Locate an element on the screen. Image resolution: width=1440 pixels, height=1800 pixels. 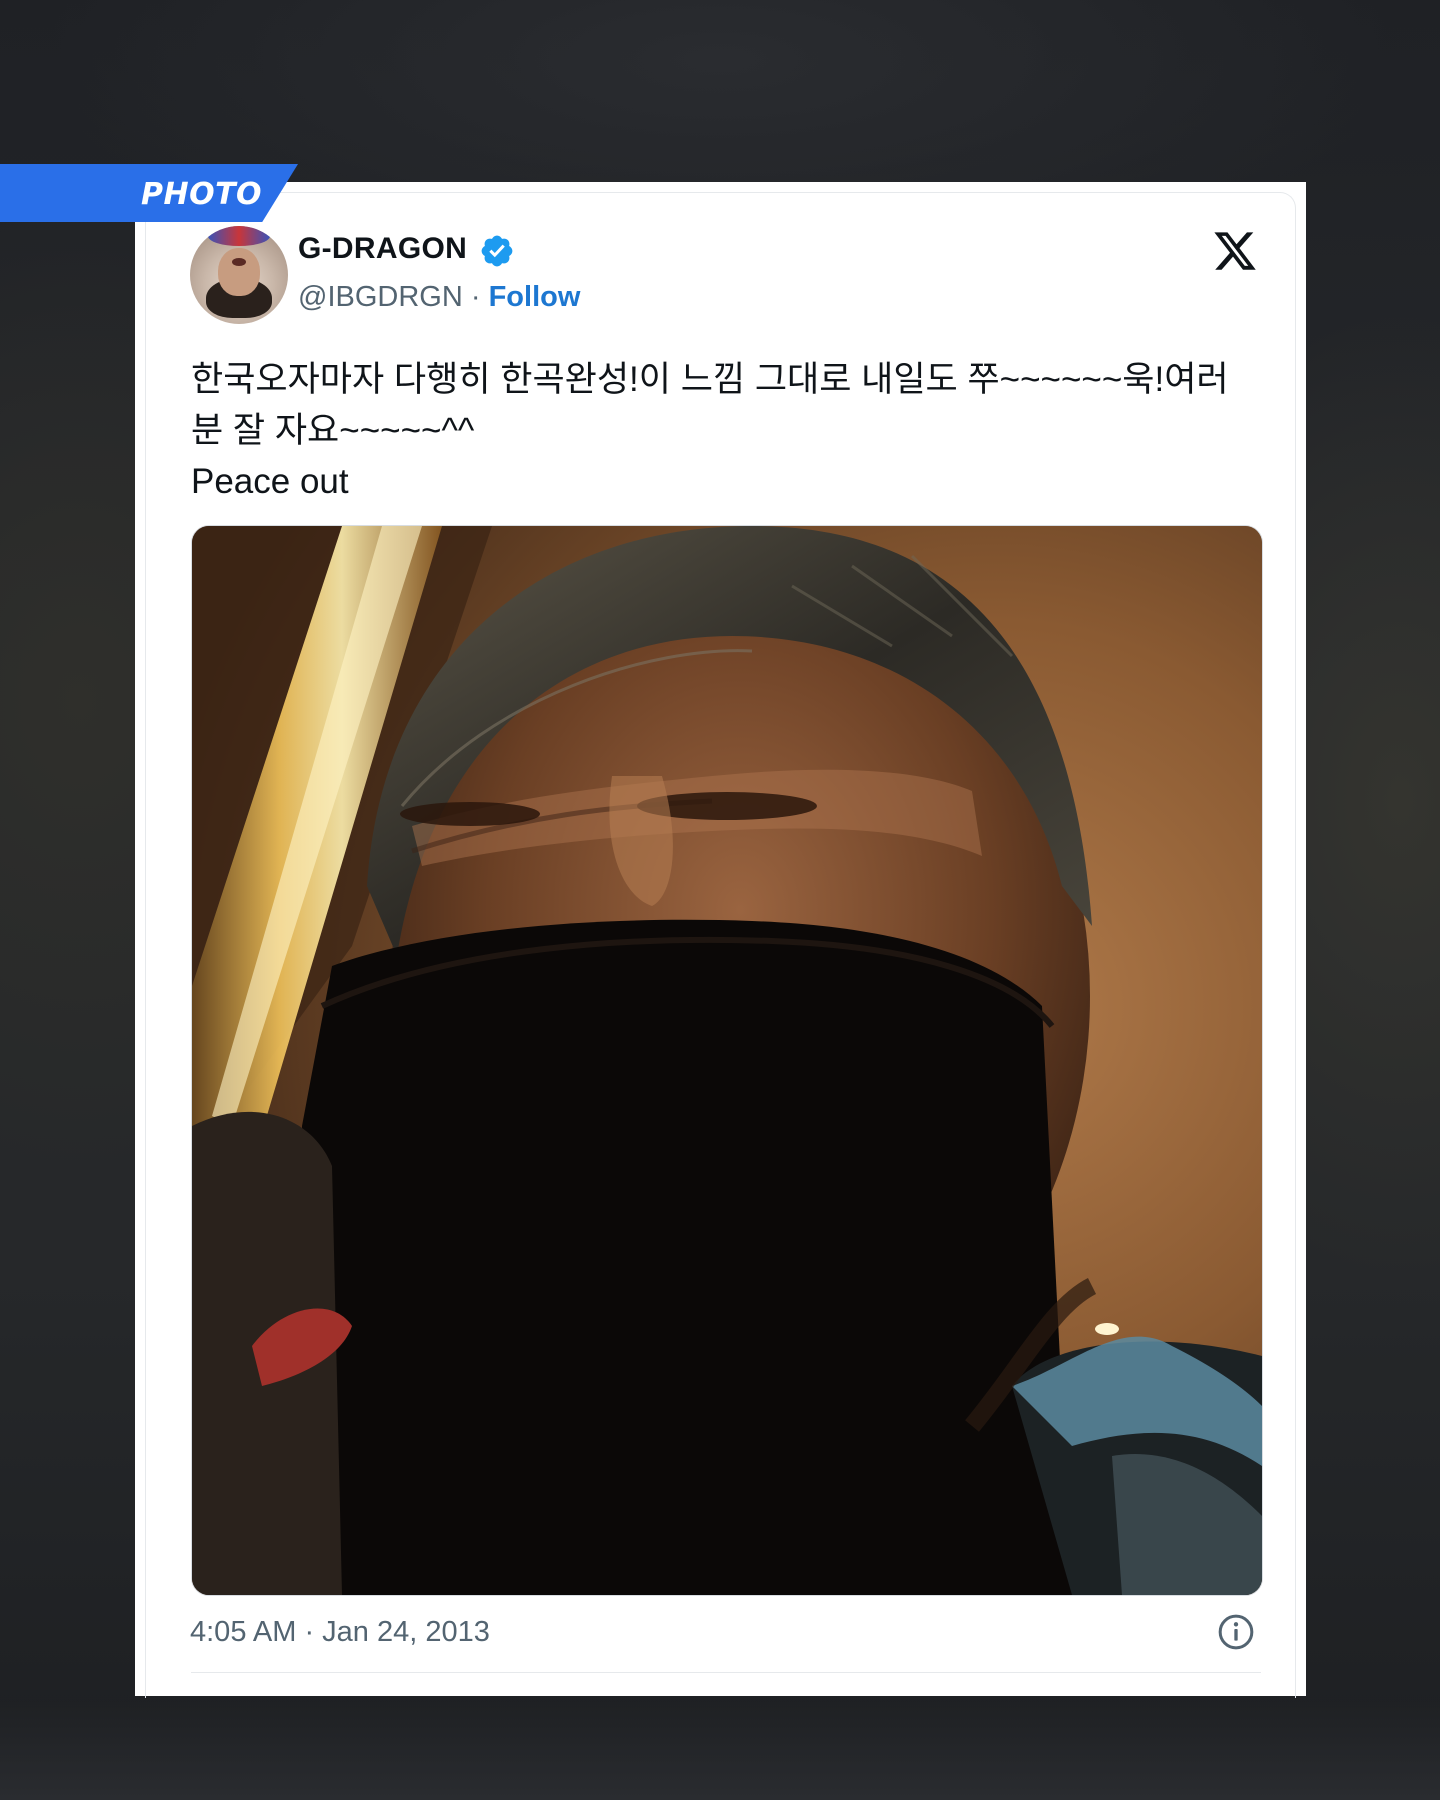
author-handle-line: @IBGDRGN · Follow is located at coordinates (439, 297).